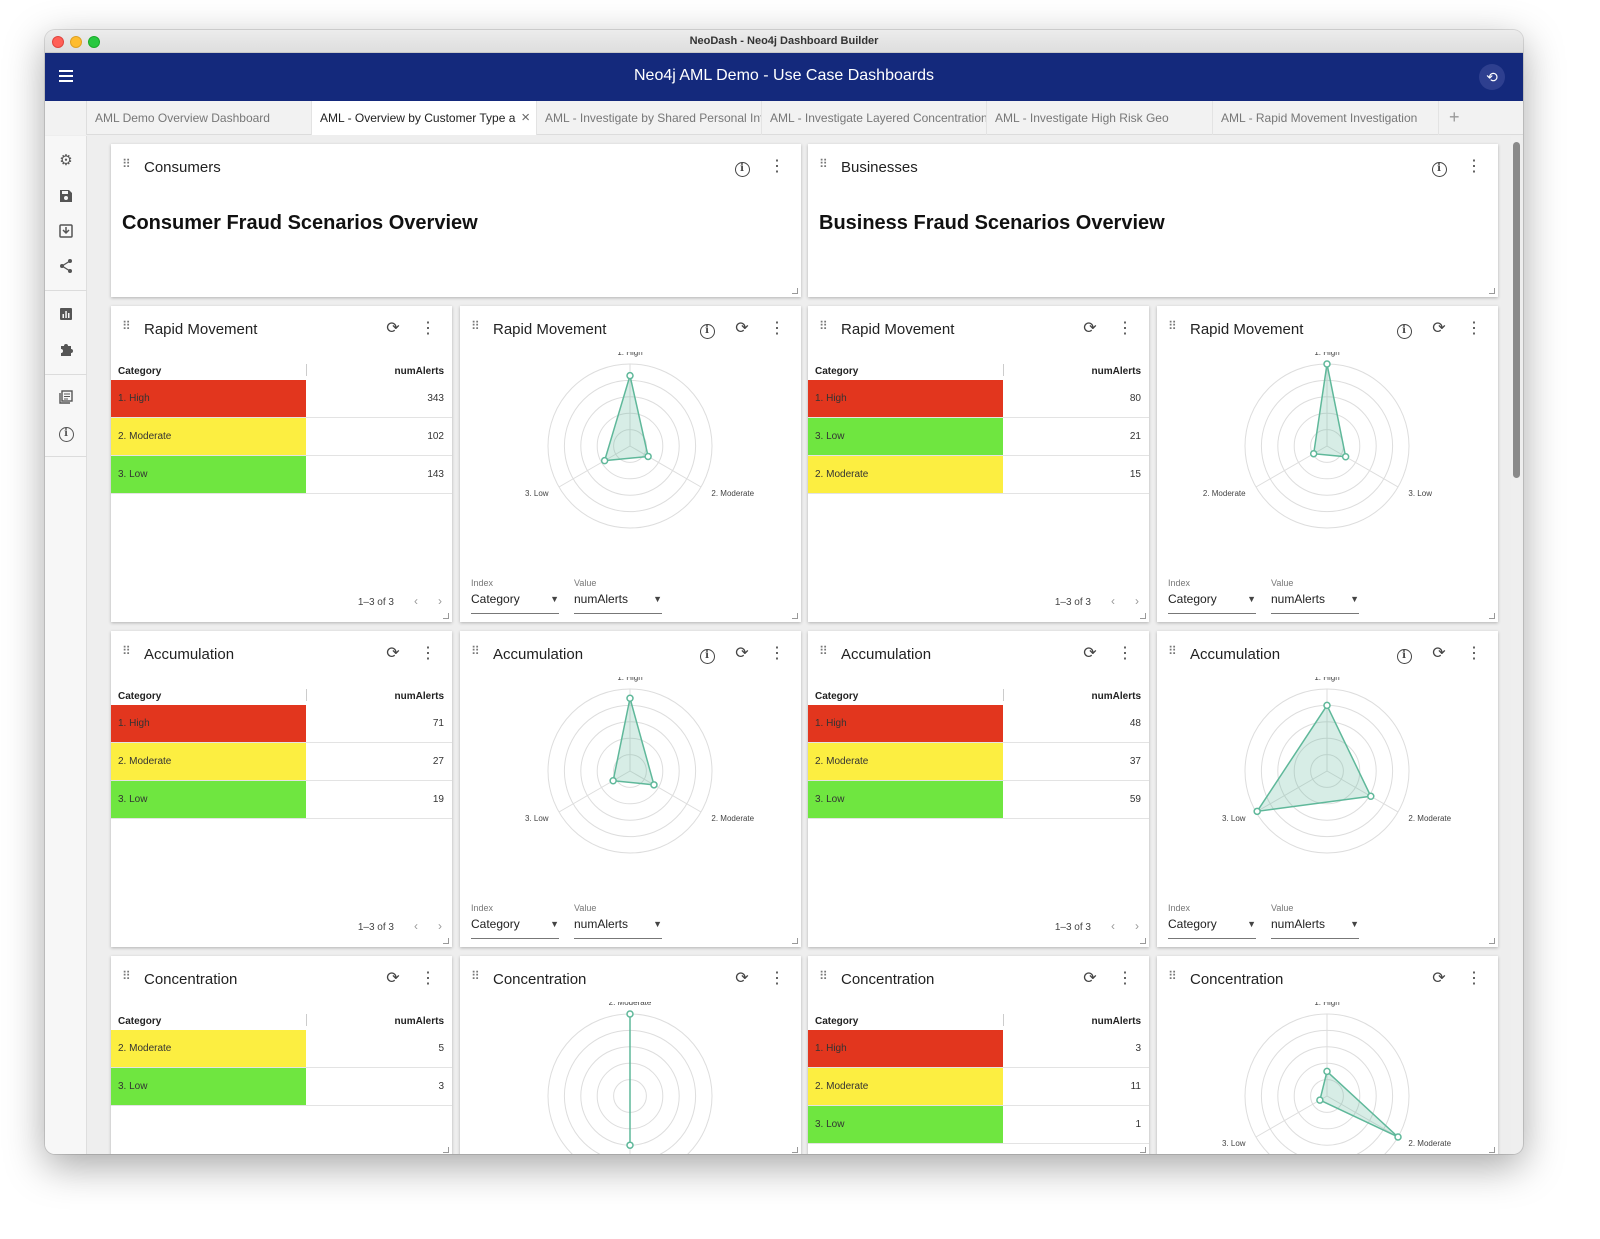 The image size is (1600, 1239). Describe the element at coordinates (281, 1087) in the screenshot. I see `table-row: 3. Low 3` at that location.